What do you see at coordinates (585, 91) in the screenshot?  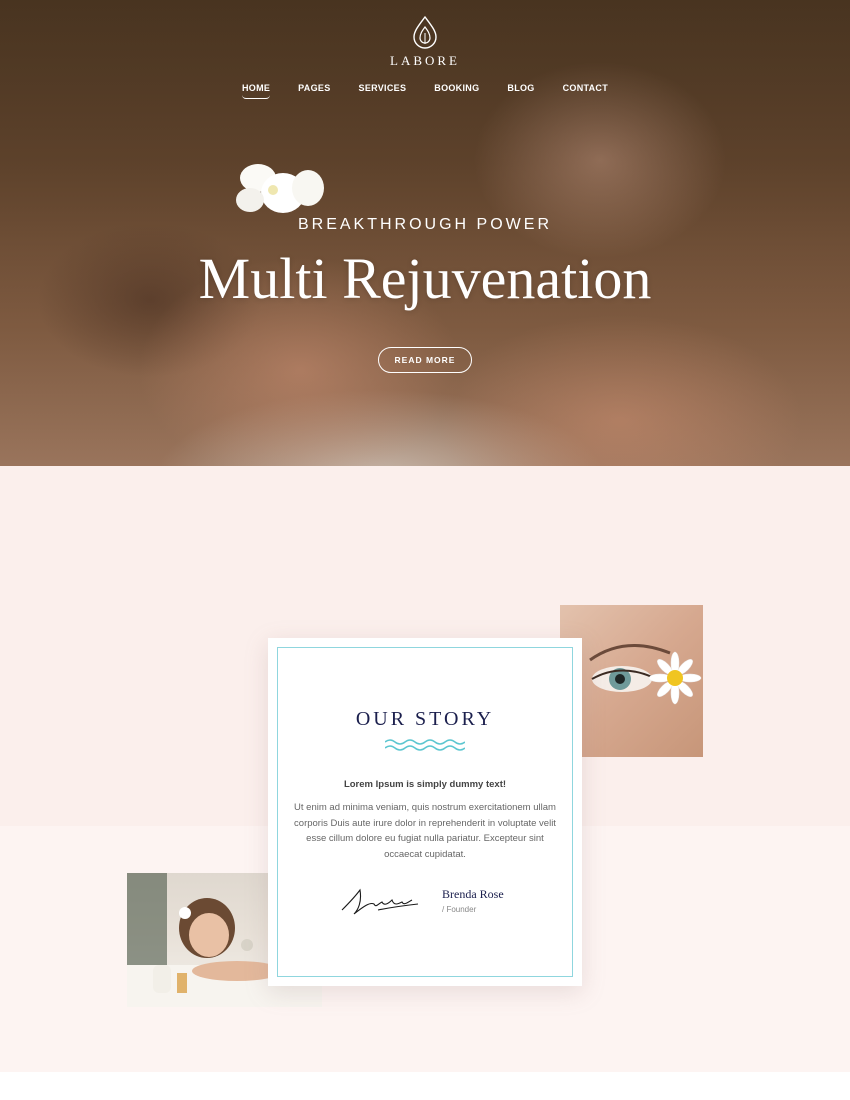 I see `nav-item-contact: CONTACT` at bounding box center [585, 91].